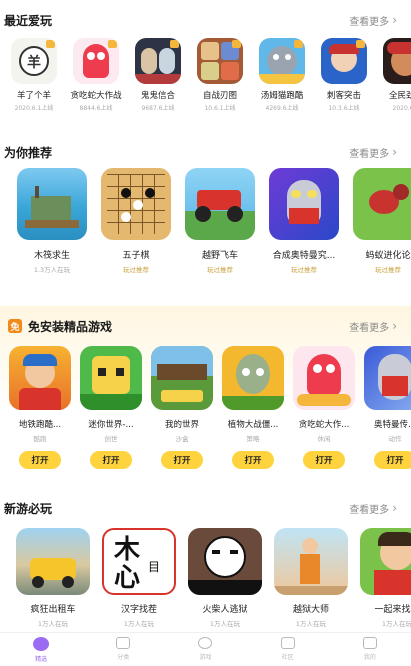  What do you see at coordinates (344, 108) in the screenshot?
I see `game-sub: 10.3.6上线` at bounding box center [344, 108].